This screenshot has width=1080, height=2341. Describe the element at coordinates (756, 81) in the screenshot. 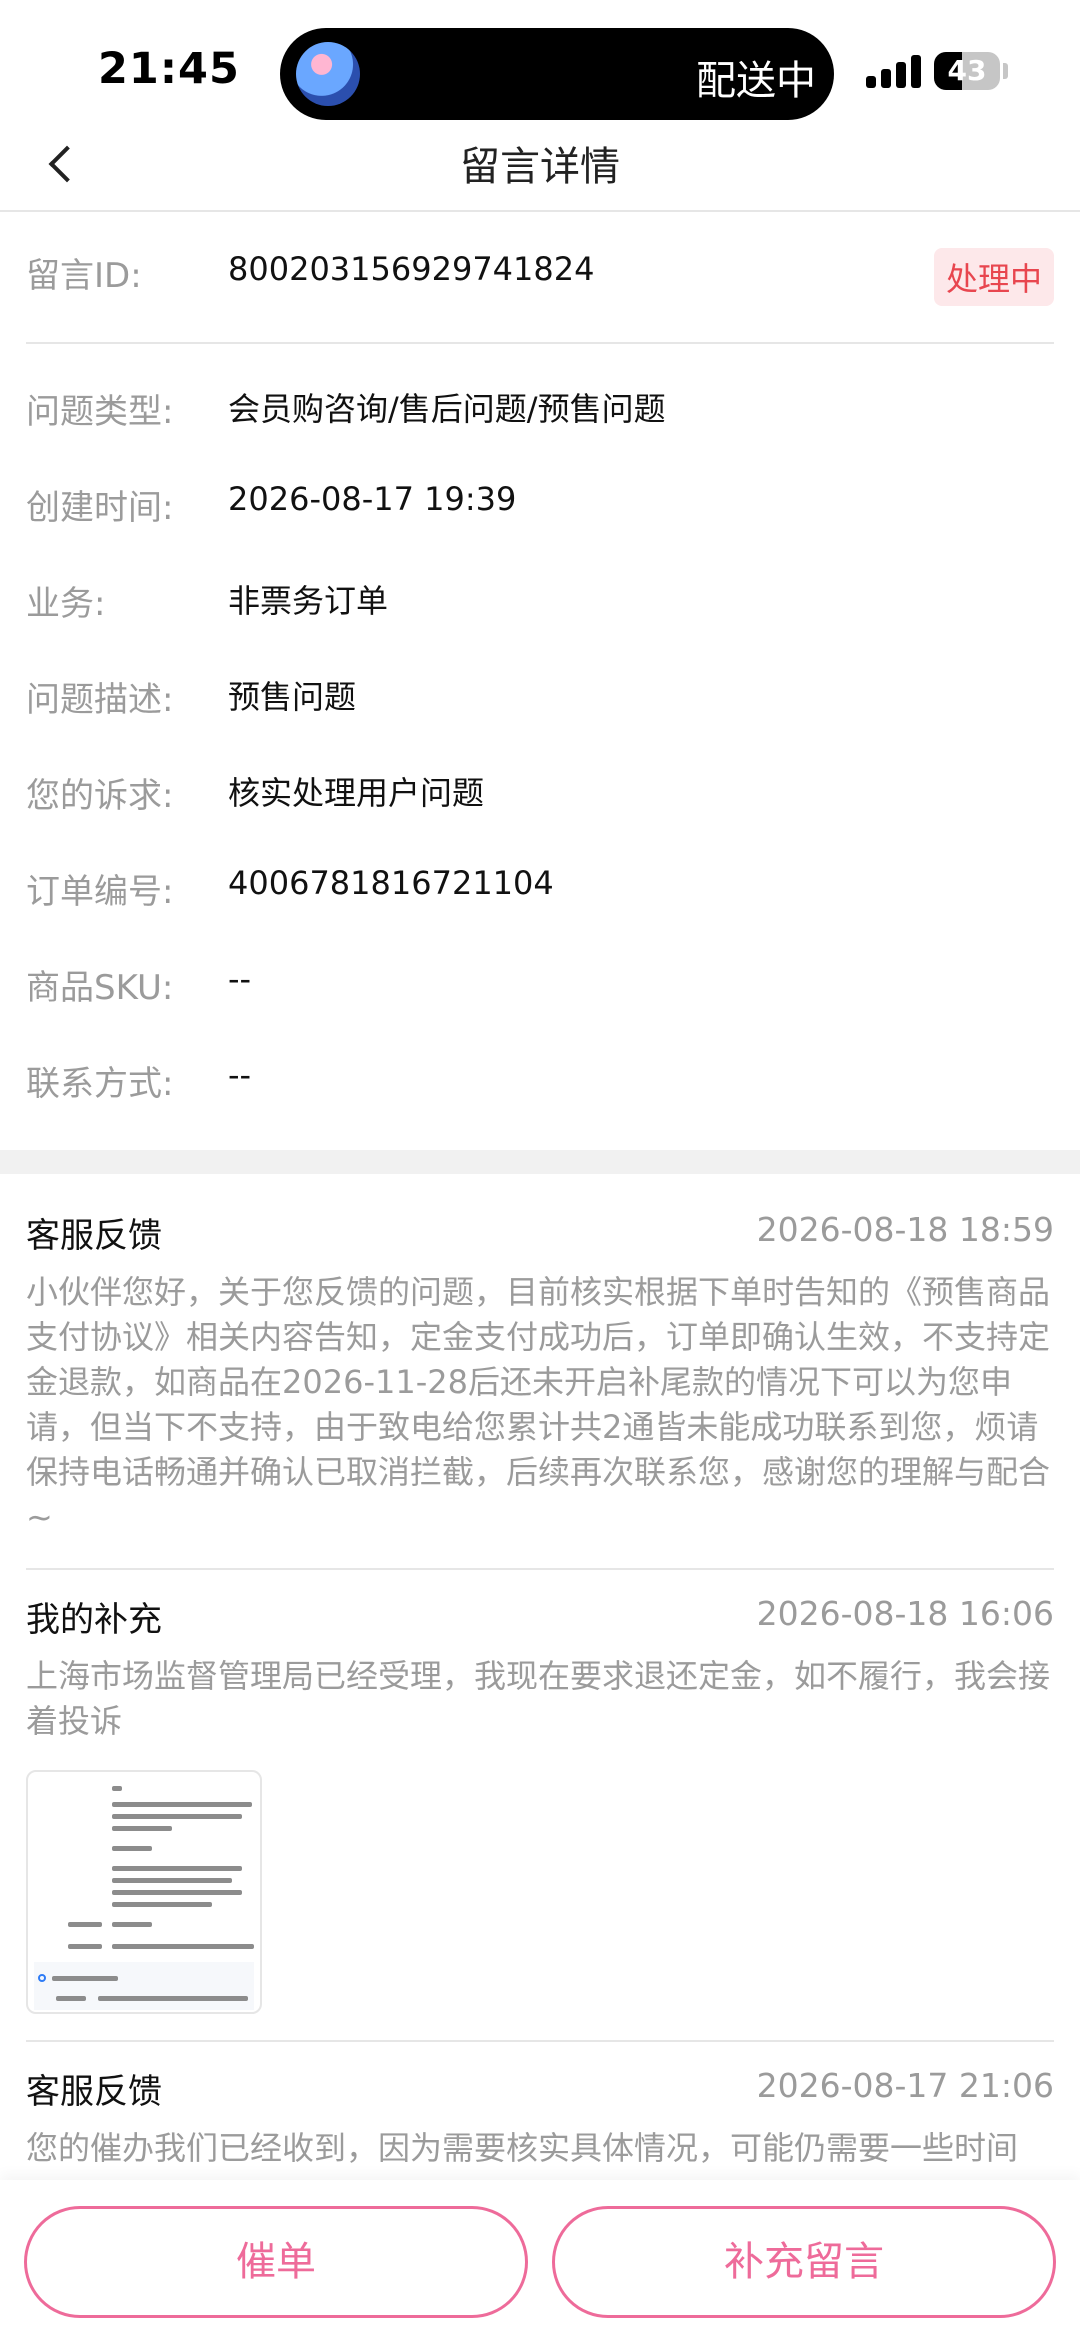

I see `live-activity-text: 配送中` at that location.